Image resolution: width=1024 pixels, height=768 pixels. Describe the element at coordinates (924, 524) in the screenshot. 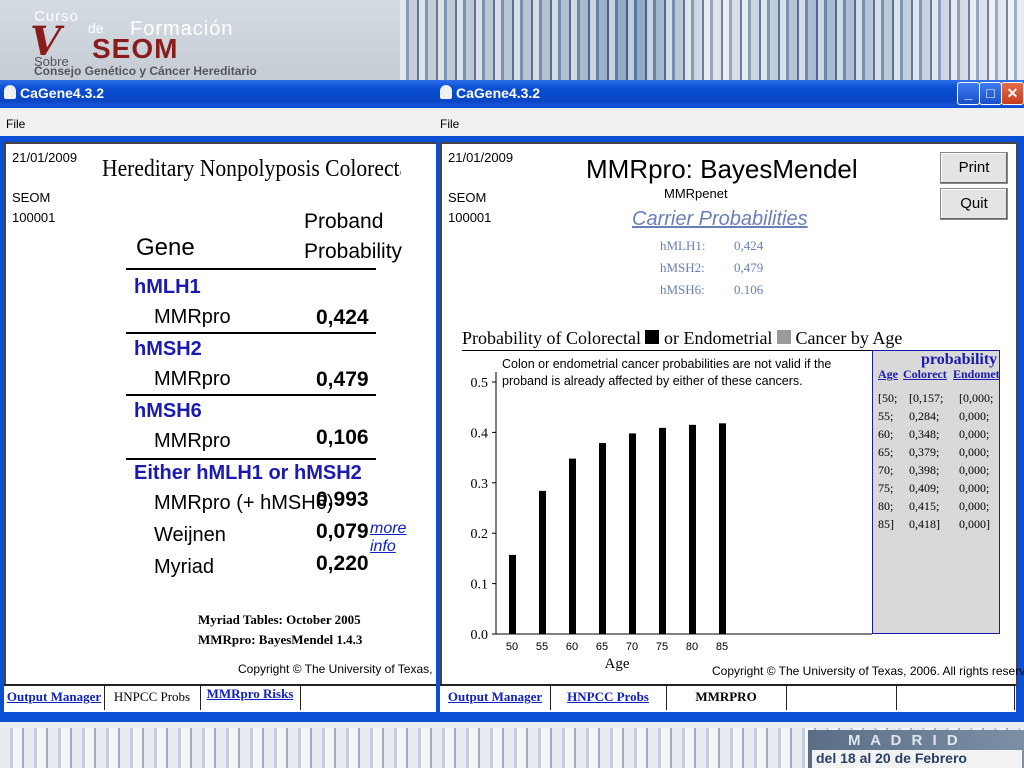

I see `table-cell: 0,418]` at that location.